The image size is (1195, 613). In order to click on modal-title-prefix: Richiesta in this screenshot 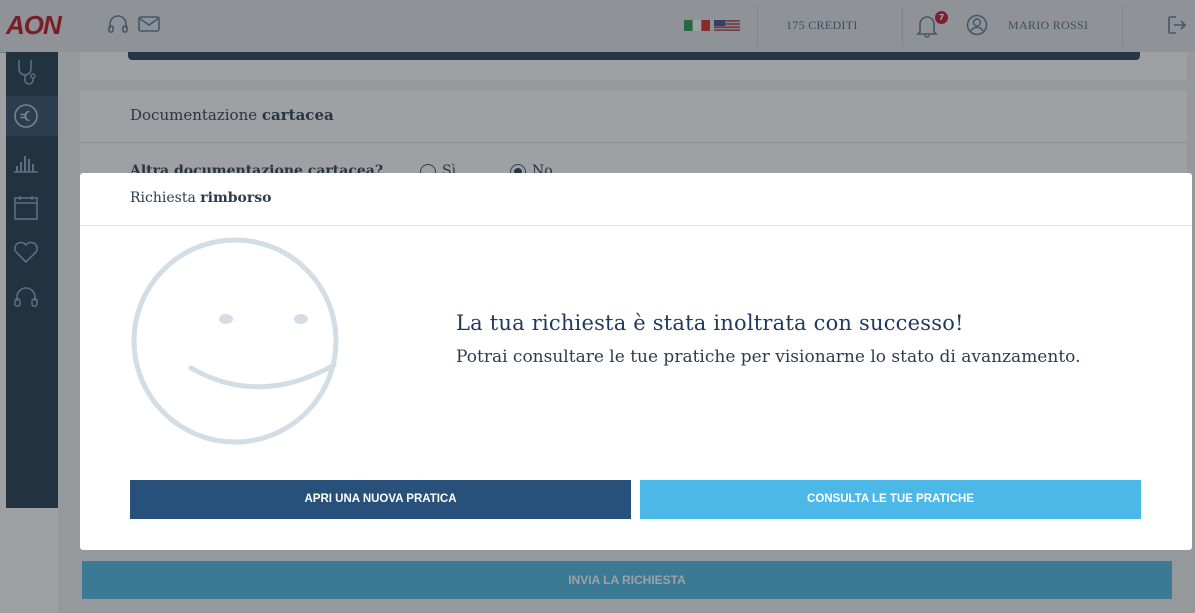, I will do `click(163, 198)`.